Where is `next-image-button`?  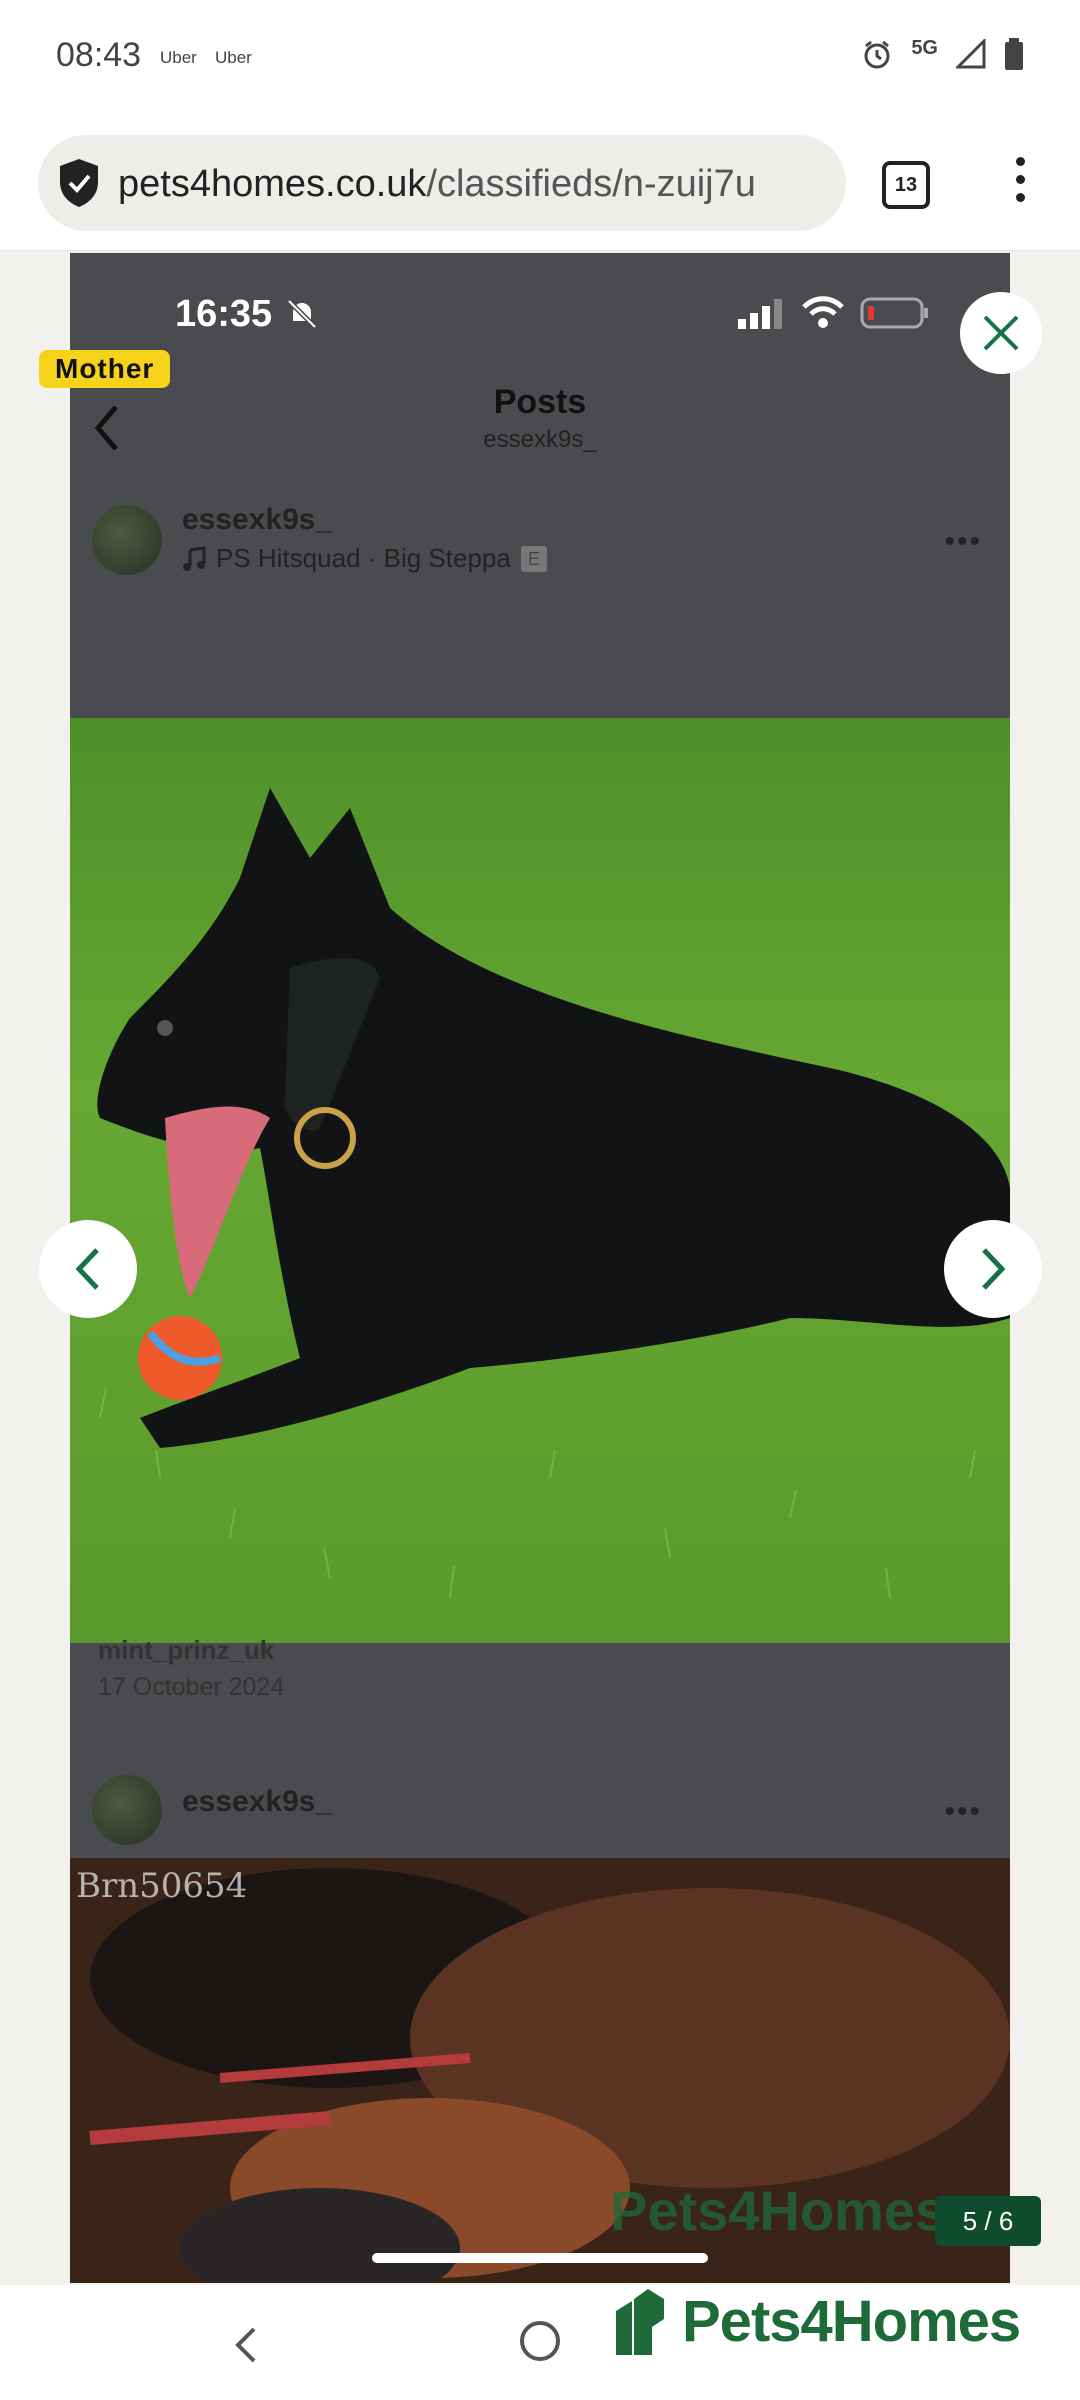
next-image-button is located at coordinates (993, 1269).